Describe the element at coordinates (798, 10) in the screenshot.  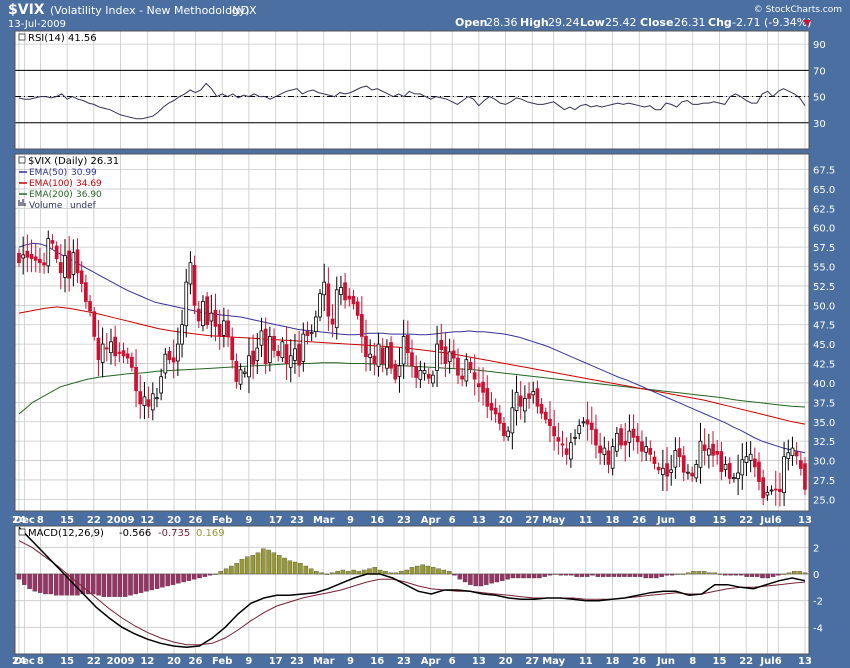
I see `brand-label: © StockCharts.com` at that location.